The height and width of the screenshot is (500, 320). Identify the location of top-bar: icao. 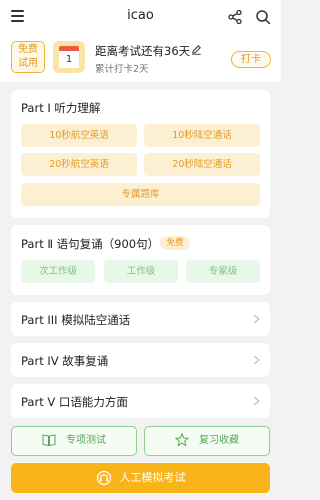
(140, 17).